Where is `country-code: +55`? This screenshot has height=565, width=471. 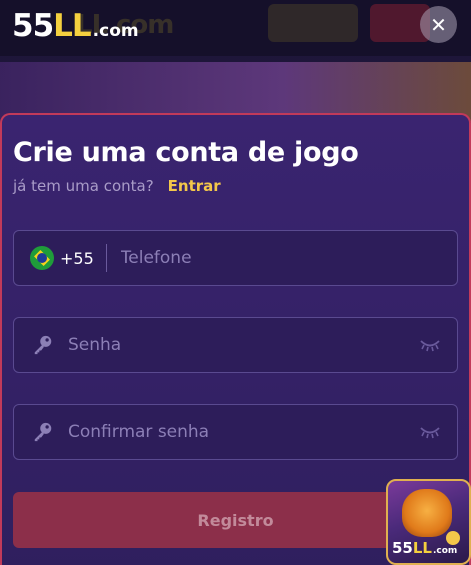
country-code: +55 is located at coordinates (77, 258).